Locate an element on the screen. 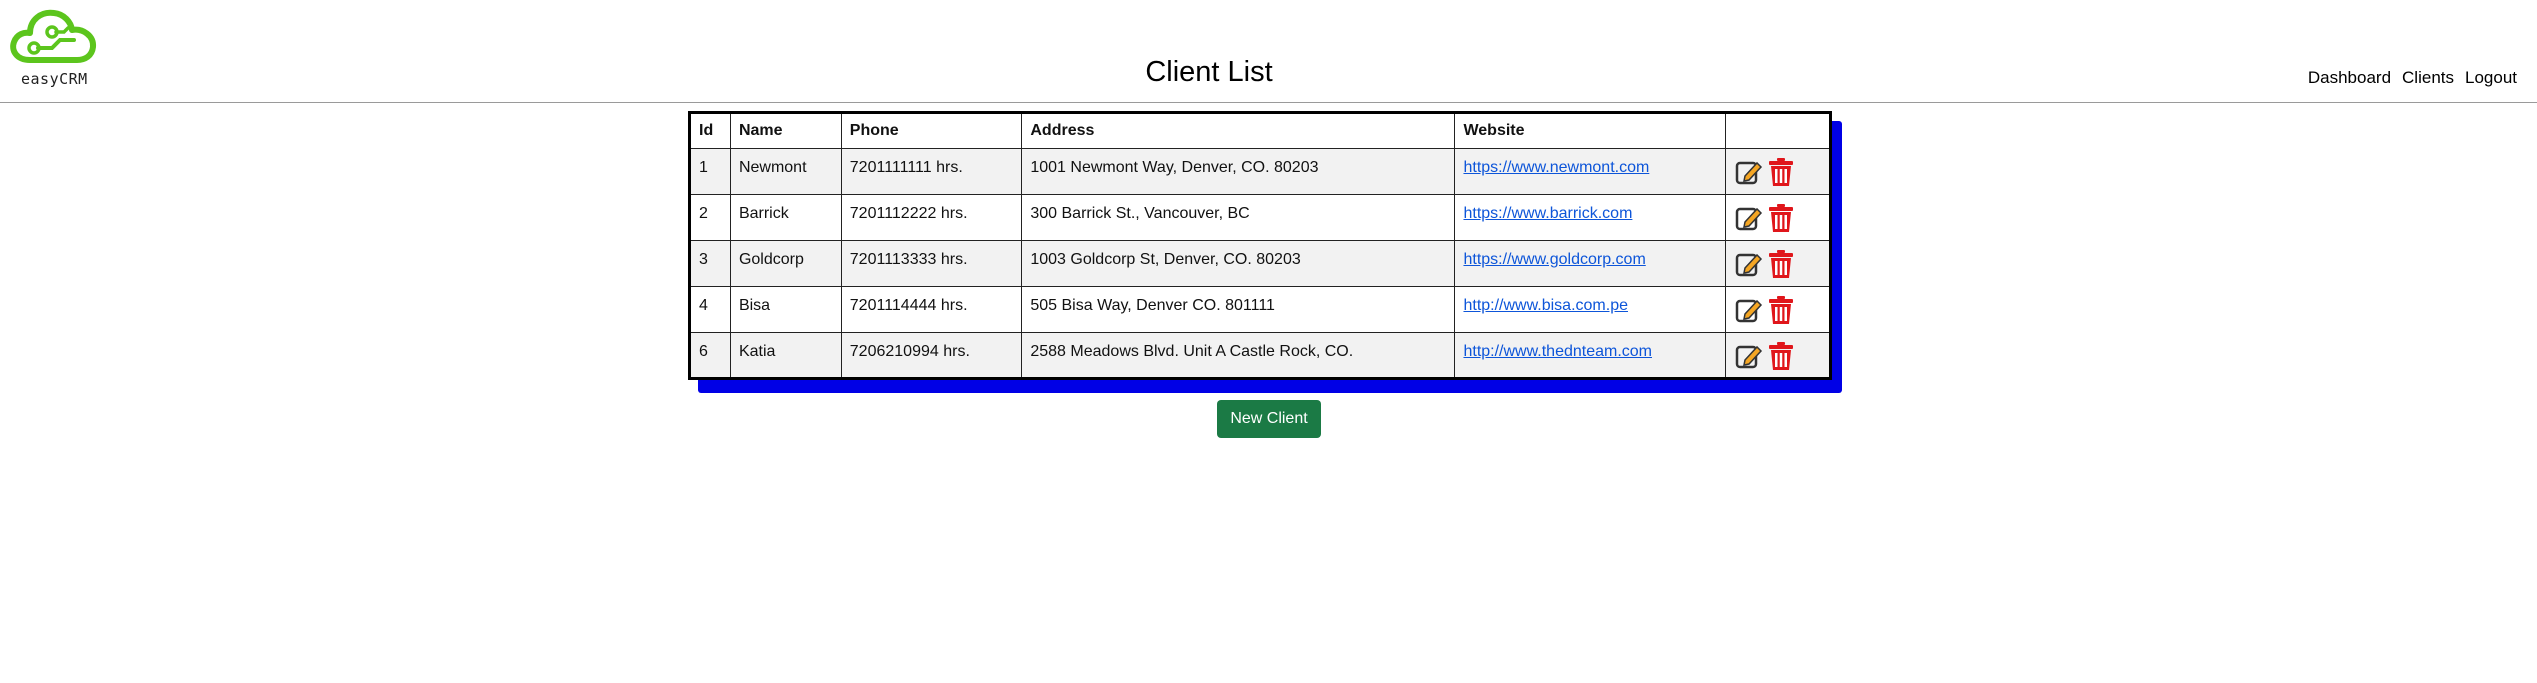 The height and width of the screenshot is (683, 2537). column-header-website: Website is located at coordinates (1590, 130).